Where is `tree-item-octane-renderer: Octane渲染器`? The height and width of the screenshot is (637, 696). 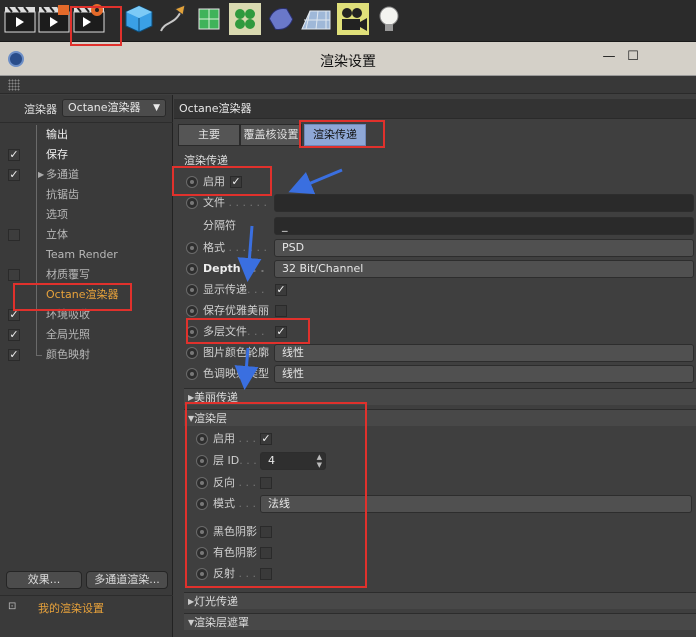 tree-item-octane-renderer: Octane渲染器 is located at coordinates (86, 295).